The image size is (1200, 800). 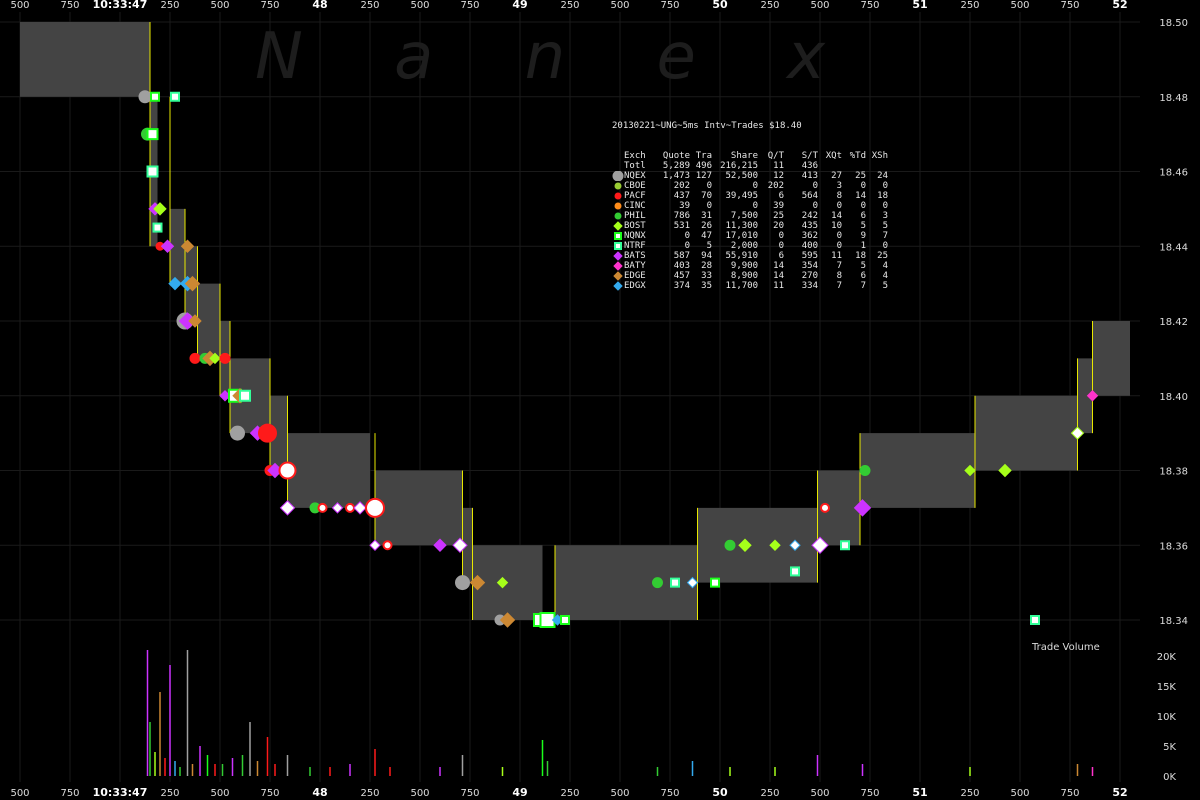 What do you see at coordinates (741, 236) in the screenshot?
I see `legend-cell: 17,010` at bounding box center [741, 236].